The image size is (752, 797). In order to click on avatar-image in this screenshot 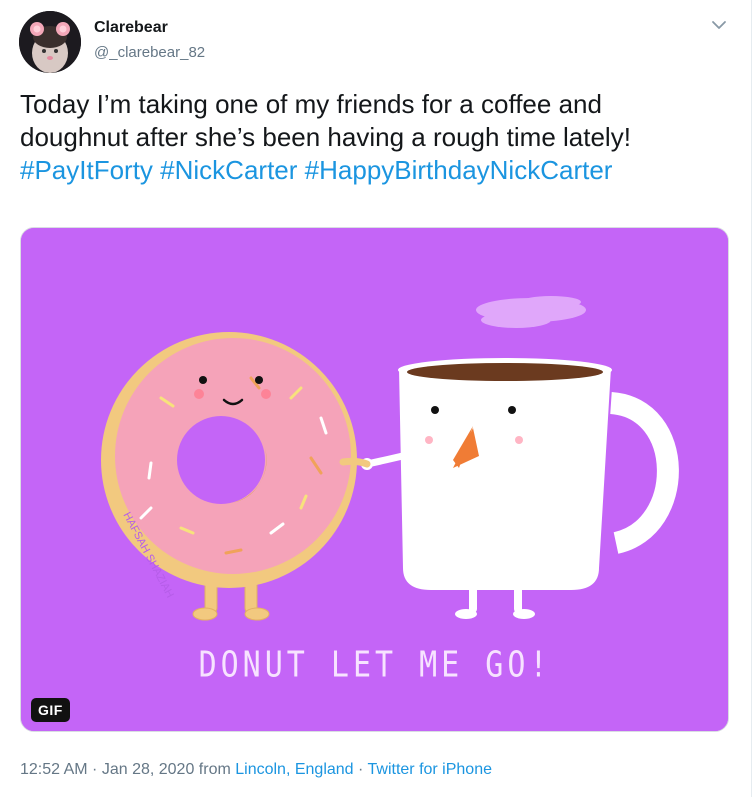, I will do `click(50, 42)`.